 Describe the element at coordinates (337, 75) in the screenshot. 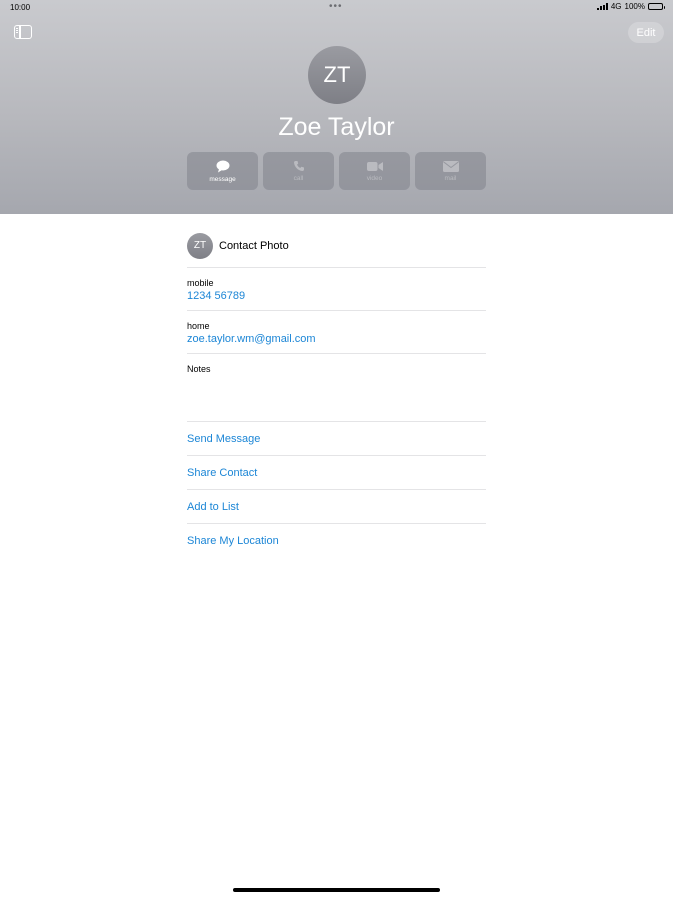

I see `avatar: ZT` at that location.